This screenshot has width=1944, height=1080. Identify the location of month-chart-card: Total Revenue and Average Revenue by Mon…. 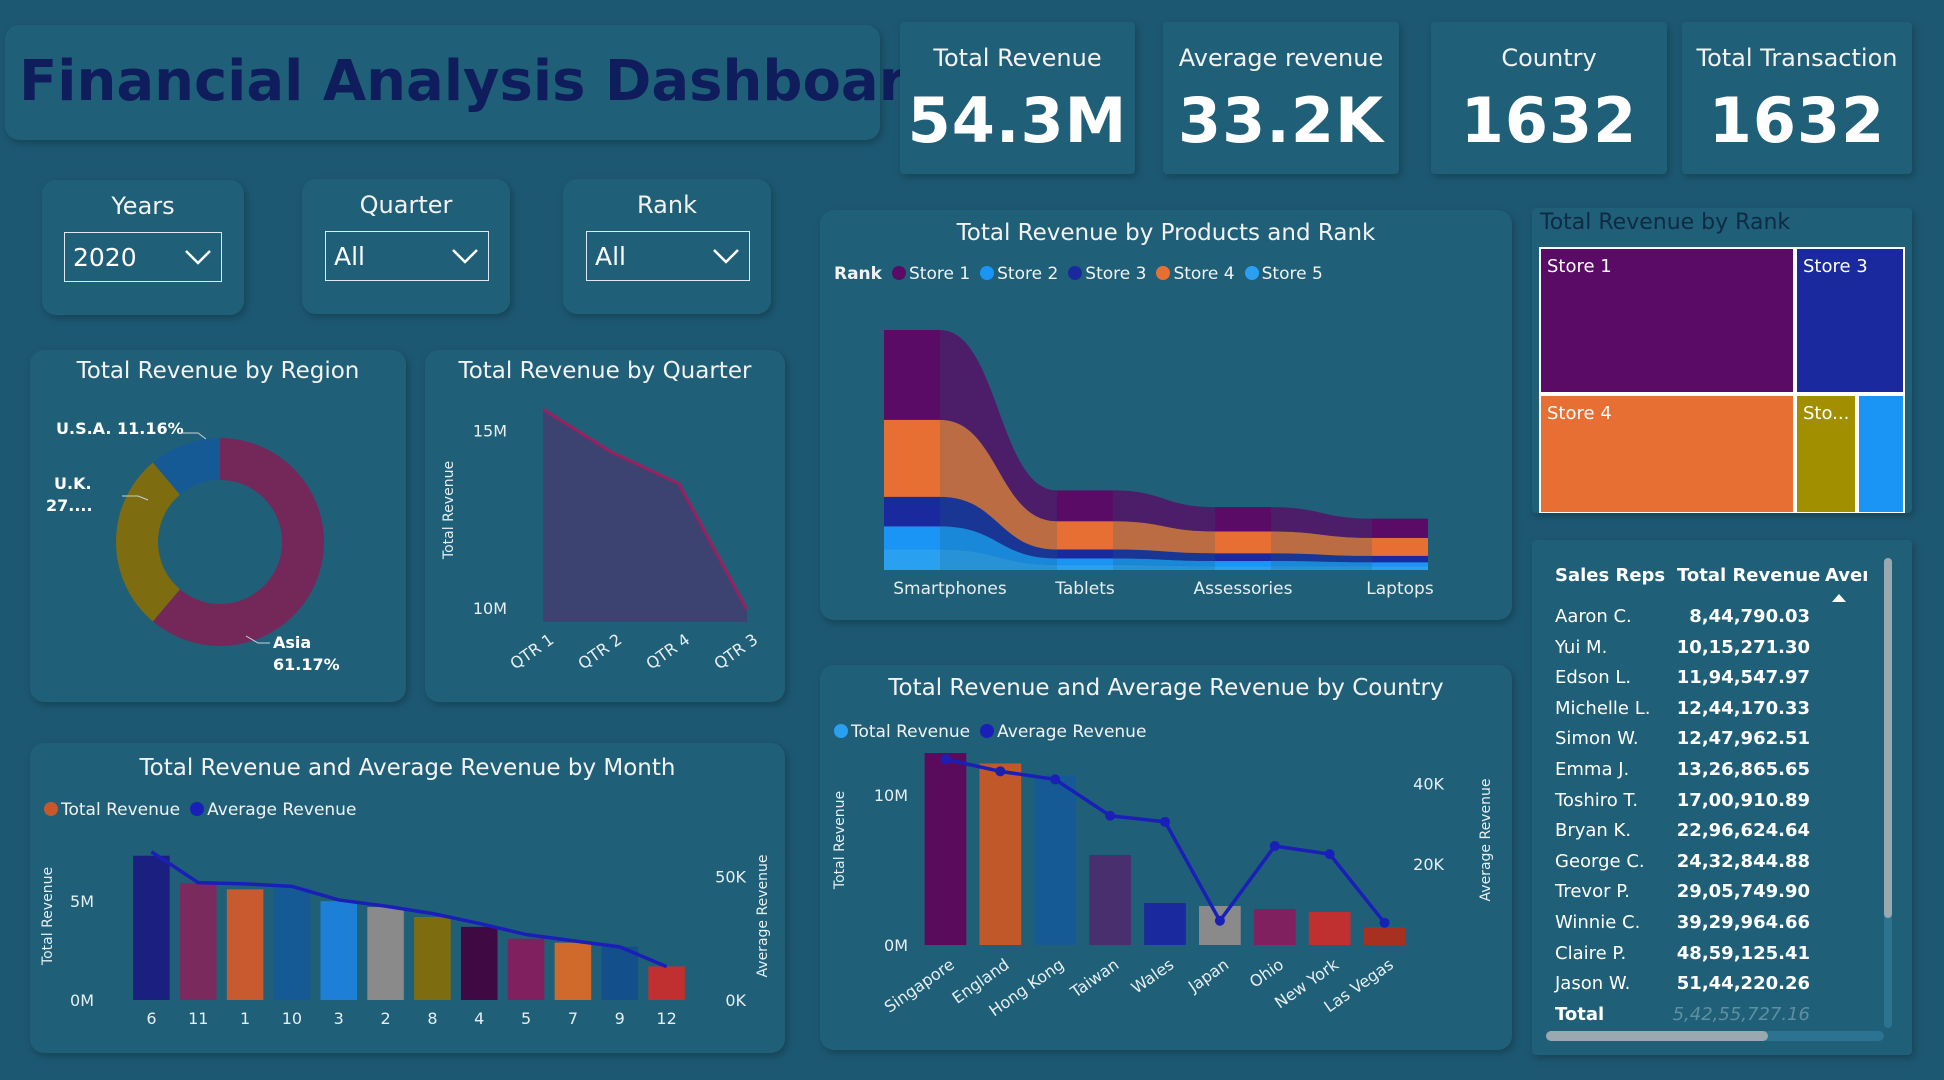
(407, 898).